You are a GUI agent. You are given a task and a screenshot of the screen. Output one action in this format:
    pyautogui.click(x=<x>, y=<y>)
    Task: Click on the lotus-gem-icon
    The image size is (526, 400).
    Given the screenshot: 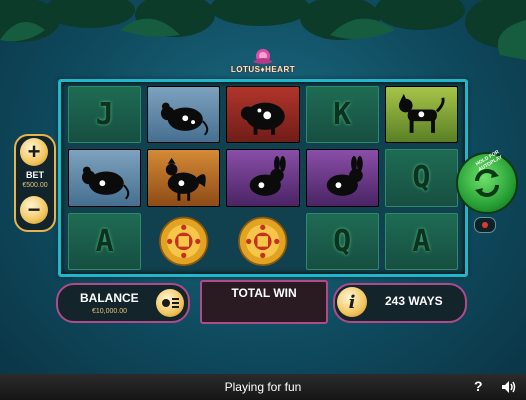 What is the action you would take?
    pyautogui.click(x=263, y=56)
    